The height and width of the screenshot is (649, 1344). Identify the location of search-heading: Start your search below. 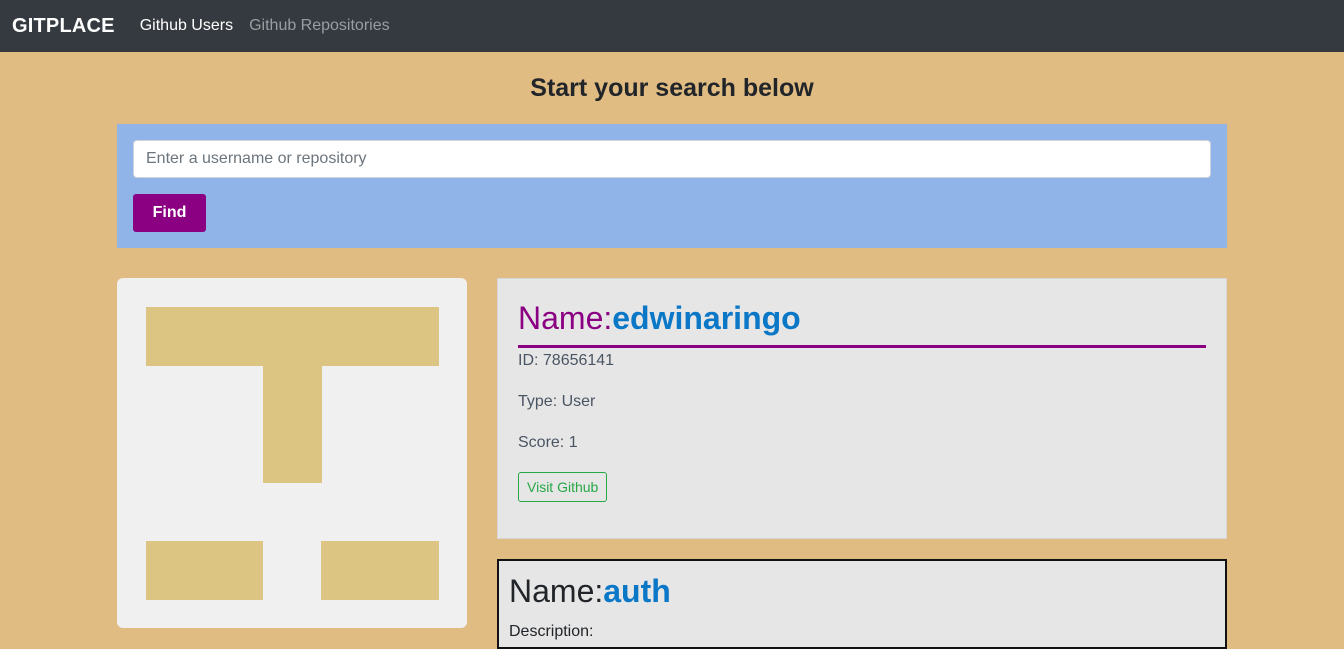
(672, 88).